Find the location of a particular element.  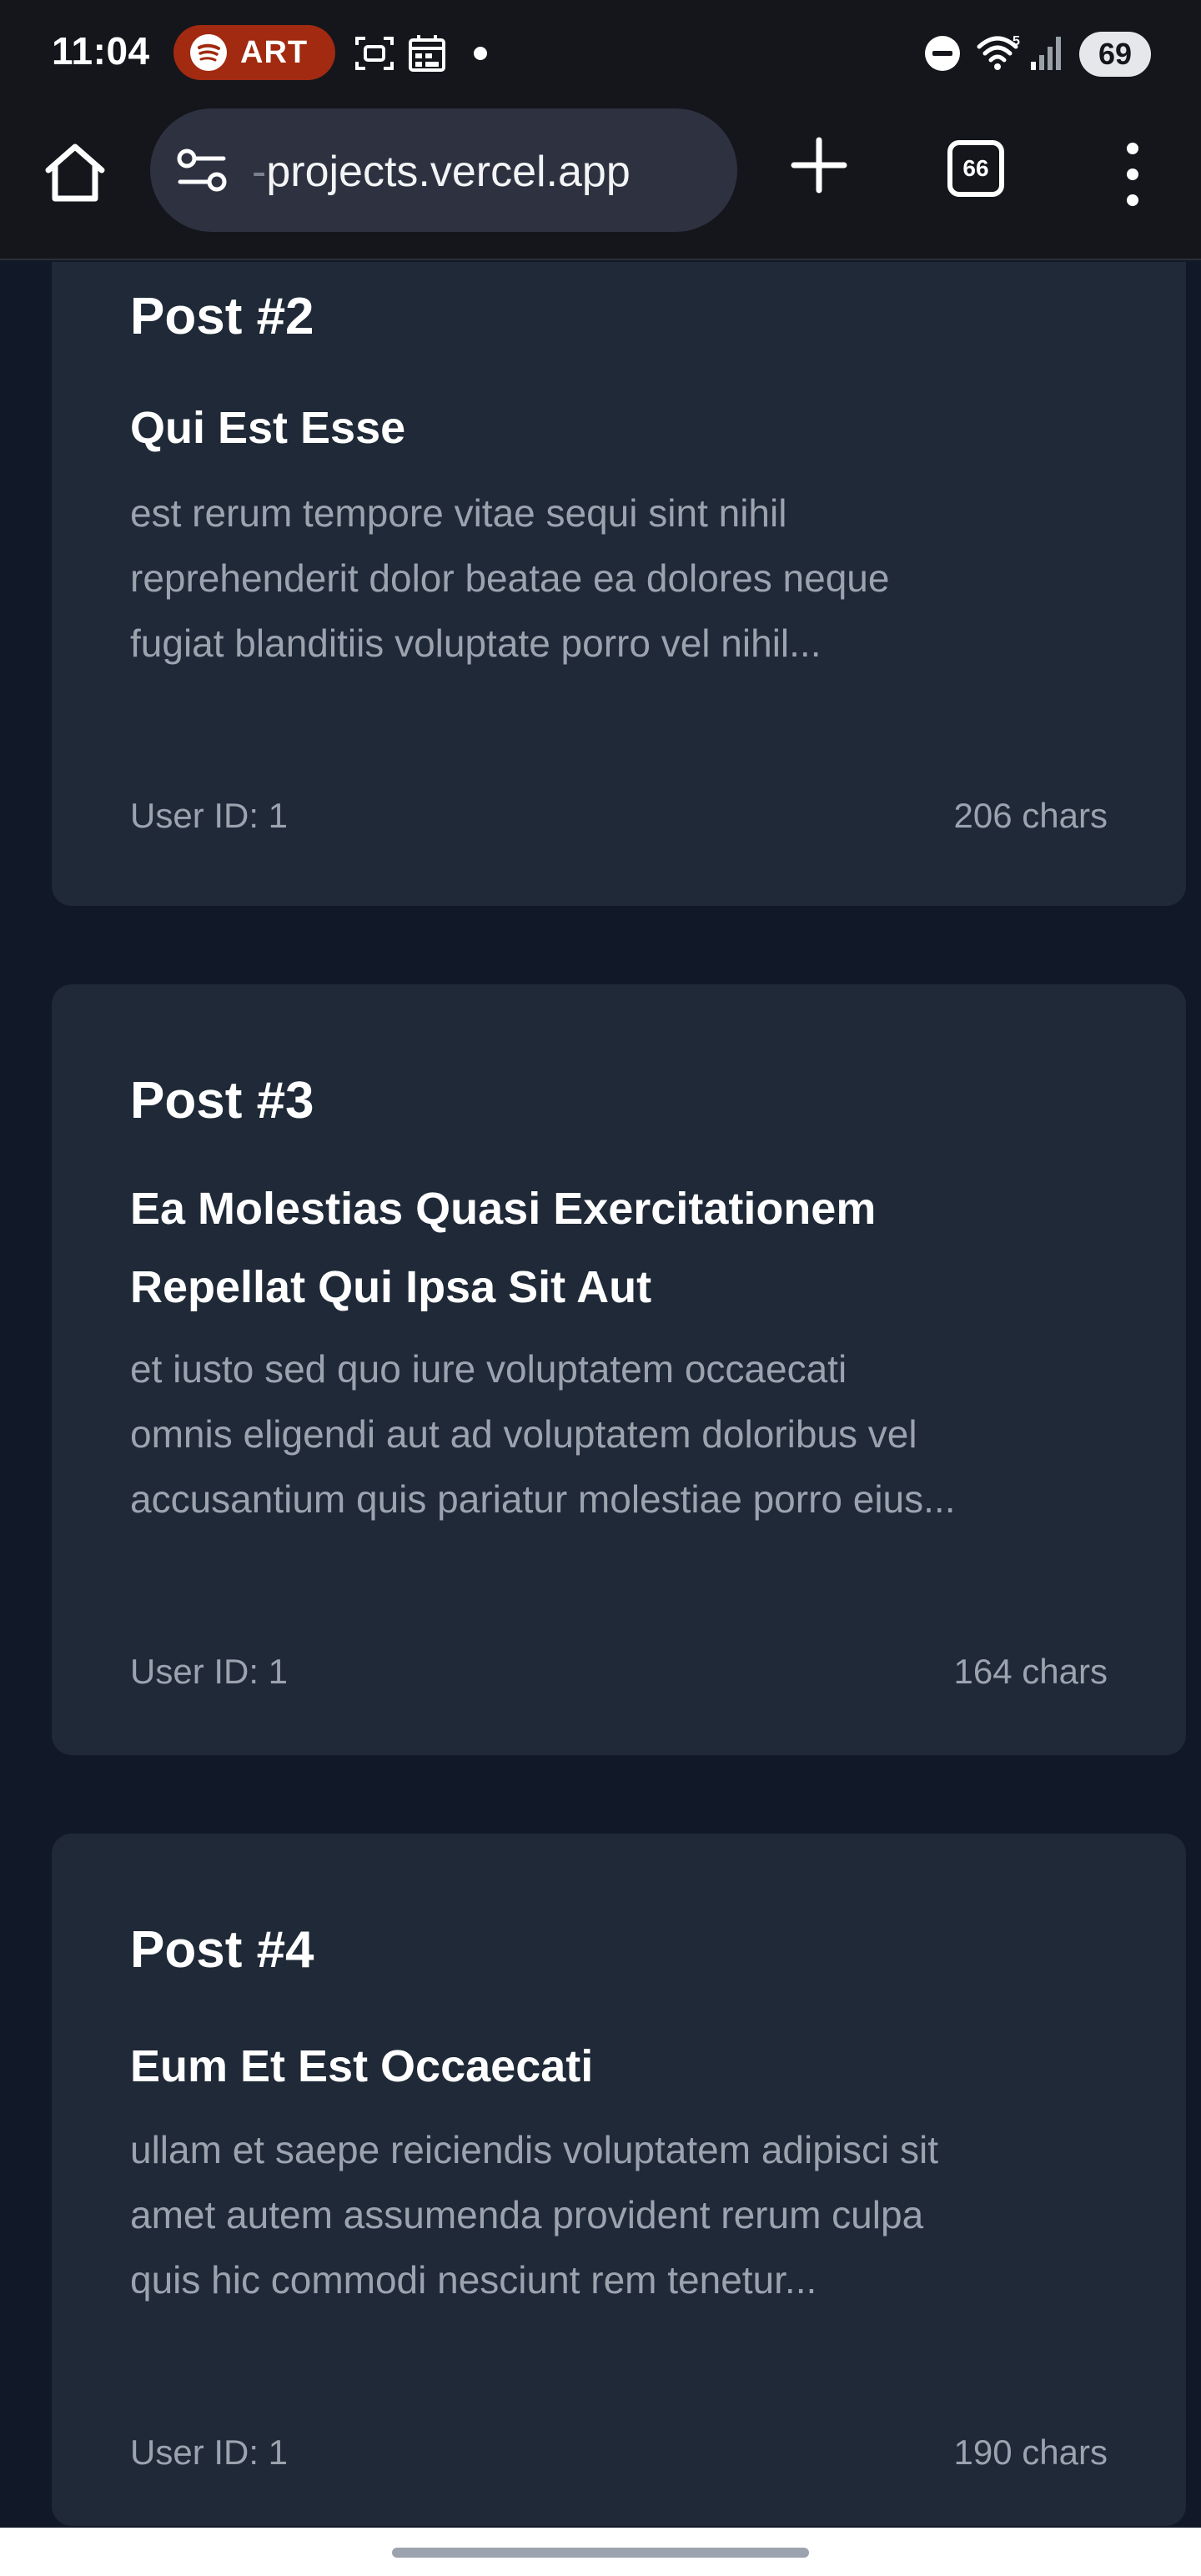

browser-toolbar: -projects.vercel.app 66 is located at coordinates (601, 183).